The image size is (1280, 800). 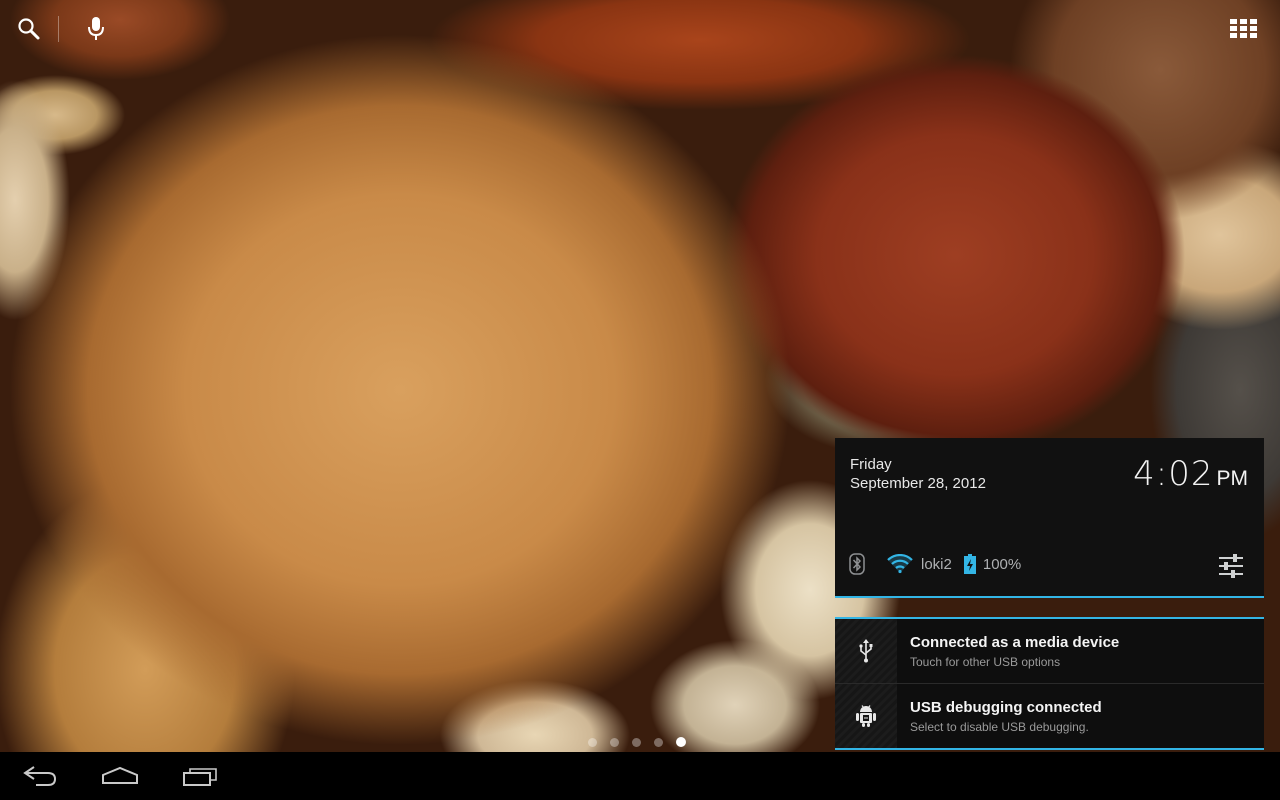 I want to click on notification-title: Connected as a media device, so click(x=1015, y=642).